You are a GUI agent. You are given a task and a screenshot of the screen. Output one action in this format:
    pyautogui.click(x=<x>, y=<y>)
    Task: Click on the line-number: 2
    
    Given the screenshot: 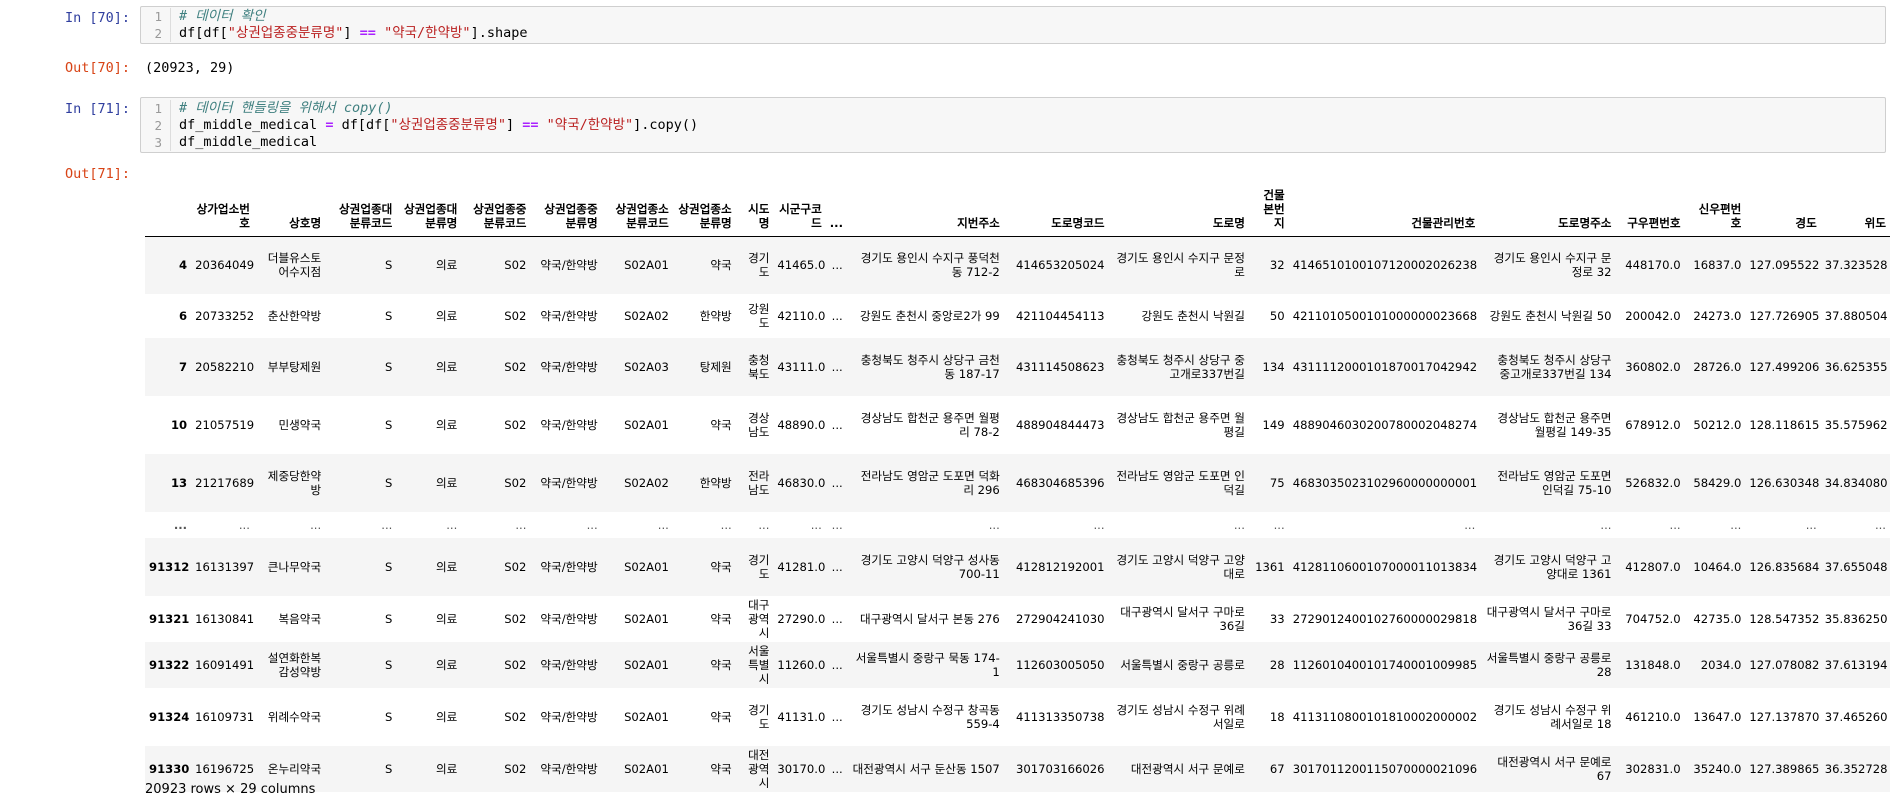 What is the action you would take?
    pyautogui.click(x=156, y=125)
    